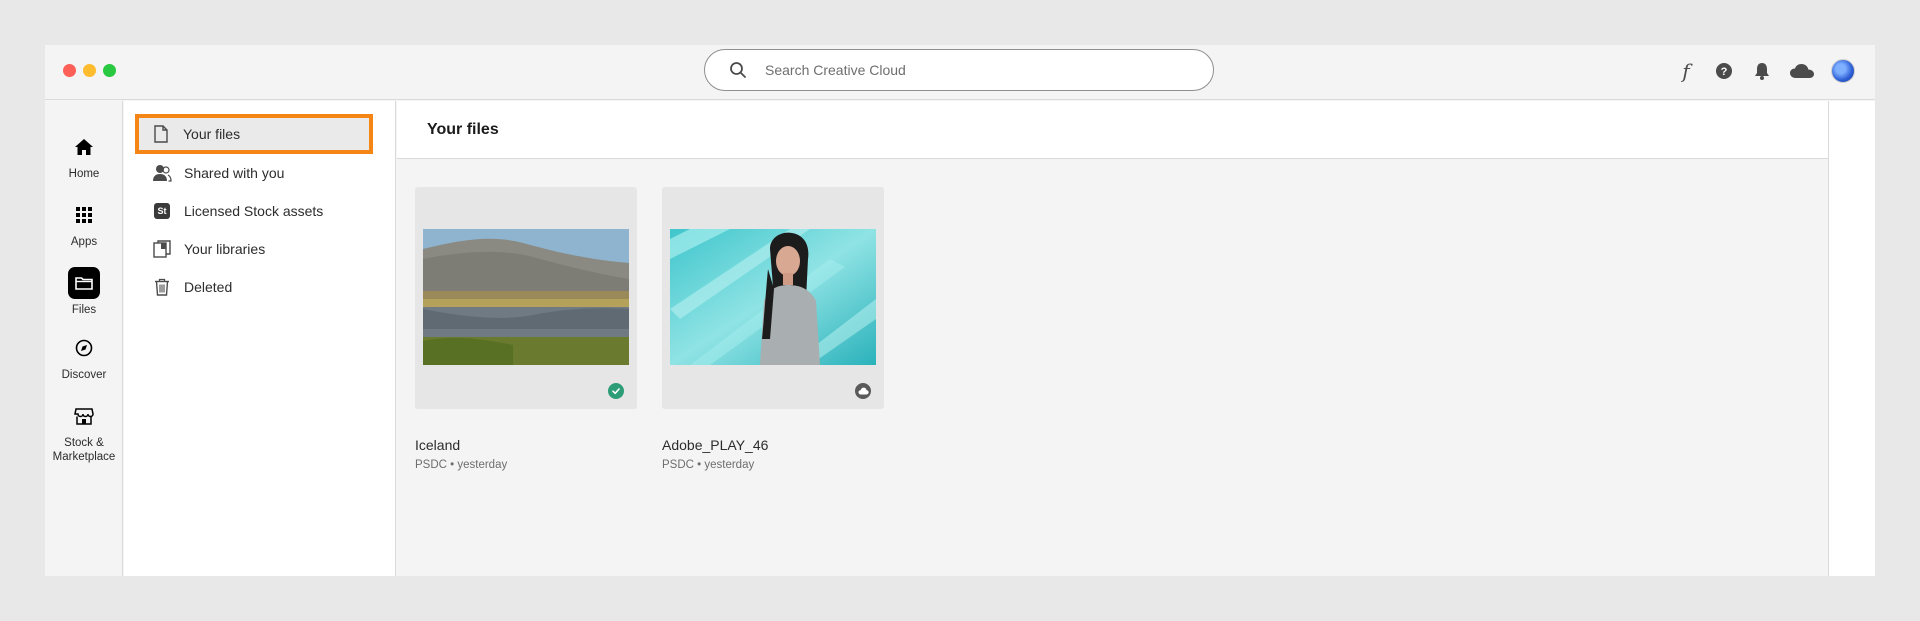 The height and width of the screenshot is (621, 1920). I want to click on portrait-thumbnail-image, so click(773, 297).